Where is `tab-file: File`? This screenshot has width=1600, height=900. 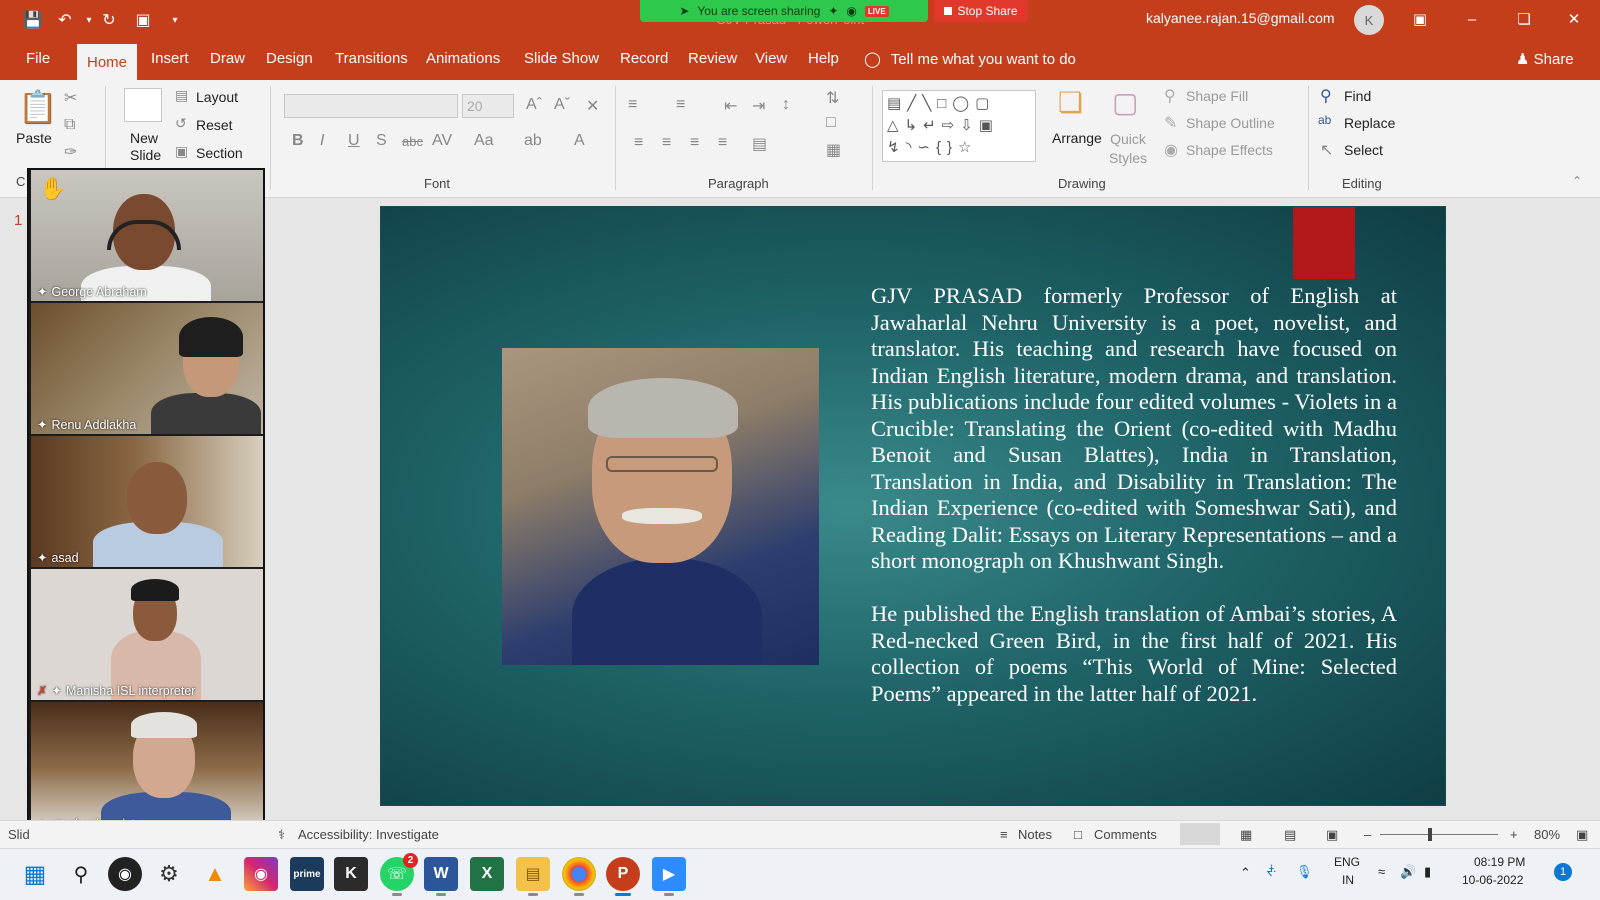
tab-file: File is located at coordinates (38, 58).